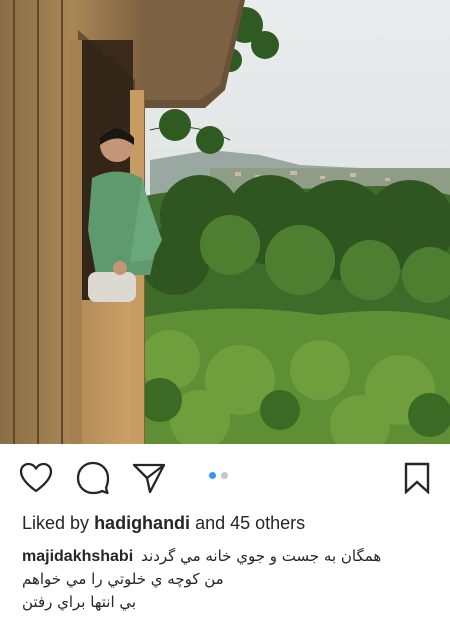  Describe the element at coordinates (149, 478) in the screenshot. I see `send-icon` at that location.